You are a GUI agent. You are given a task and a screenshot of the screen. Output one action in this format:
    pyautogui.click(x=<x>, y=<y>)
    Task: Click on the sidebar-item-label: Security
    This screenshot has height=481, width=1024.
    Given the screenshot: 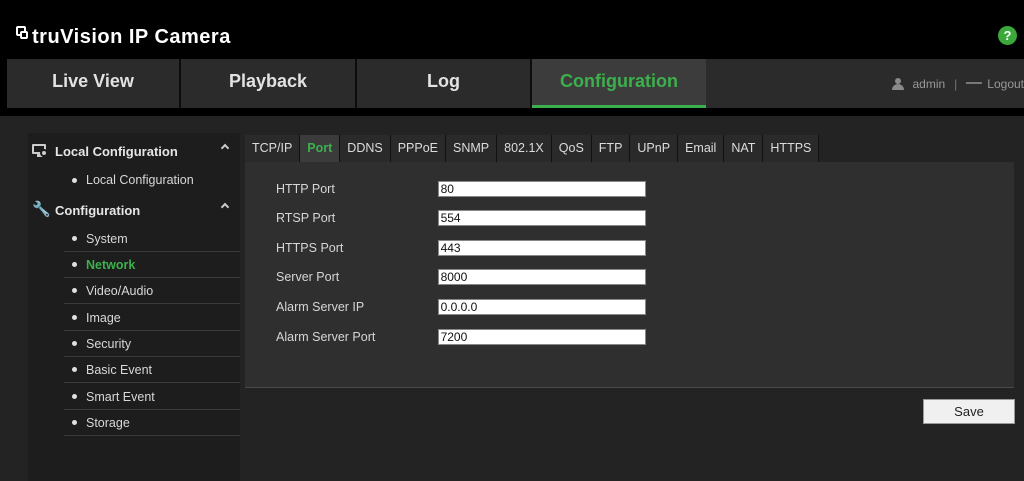 What is the action you would take?
    pyautogui.click(x=109, y=343)
    